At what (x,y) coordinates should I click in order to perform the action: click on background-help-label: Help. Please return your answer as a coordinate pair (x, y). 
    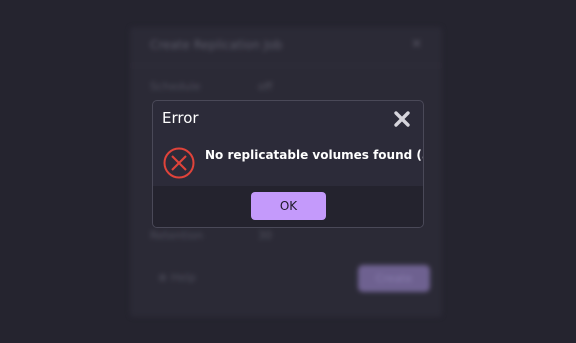
    Looking at the image, I should click on (183, 277).